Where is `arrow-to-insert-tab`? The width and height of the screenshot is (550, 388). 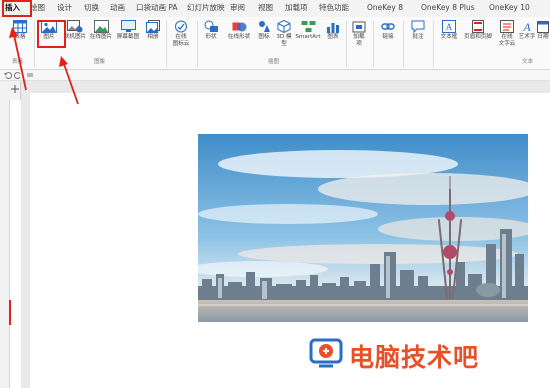
arrow-to-insert-tab is located at coordinates (20, 62).